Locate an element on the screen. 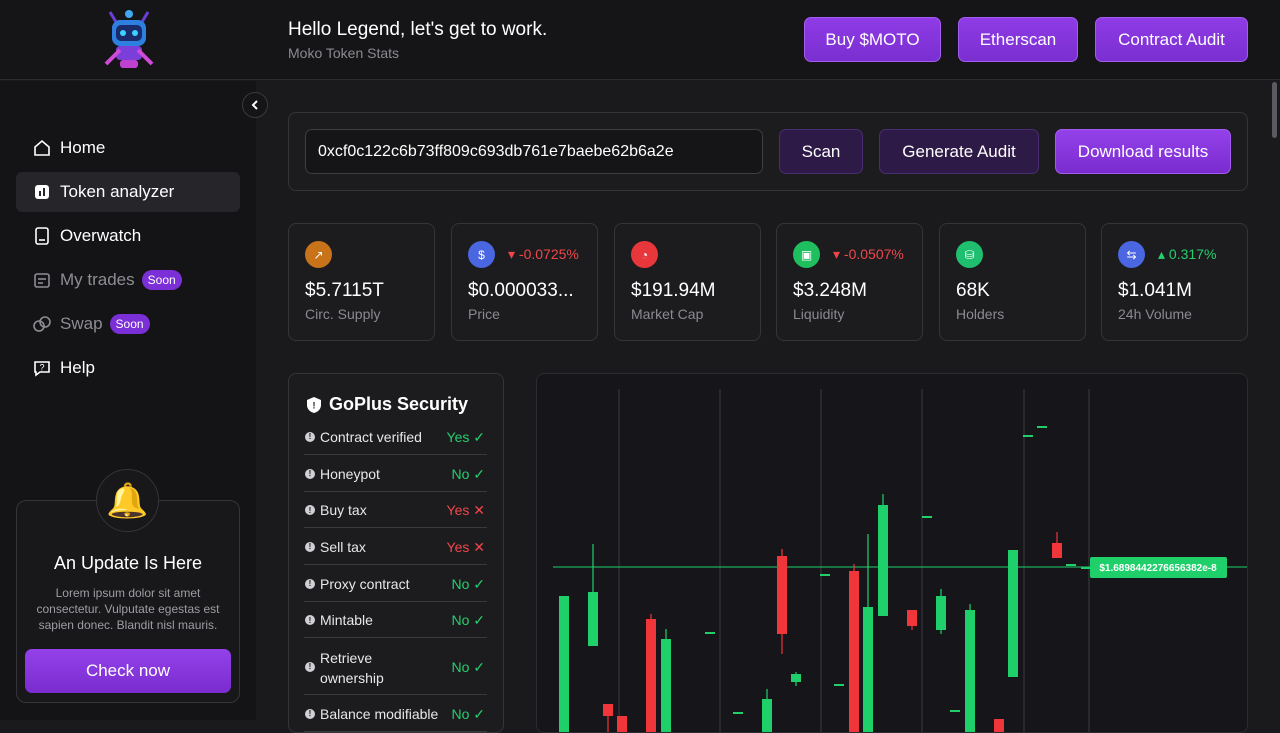 The image size is (1280, 733). security-row: ! Honeypot No ✓ is located at coordinates (395, 473).